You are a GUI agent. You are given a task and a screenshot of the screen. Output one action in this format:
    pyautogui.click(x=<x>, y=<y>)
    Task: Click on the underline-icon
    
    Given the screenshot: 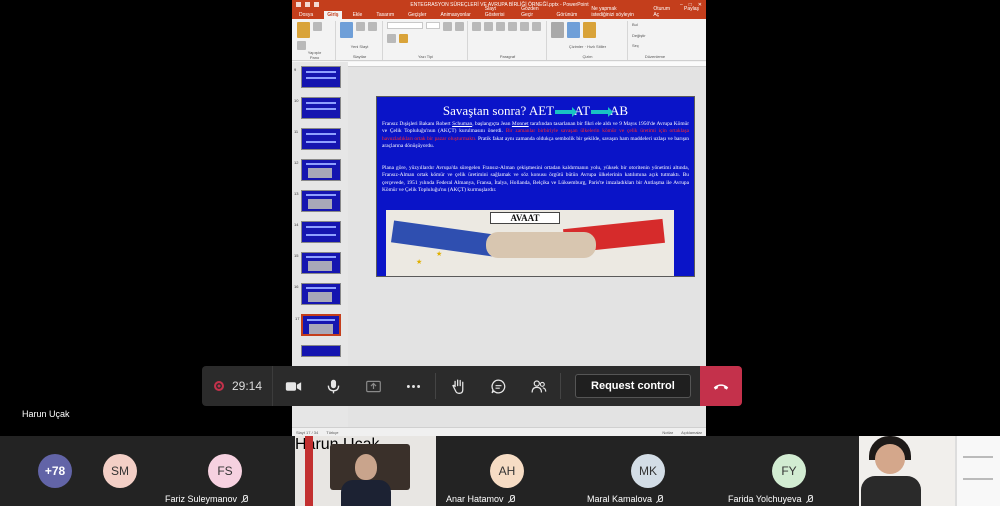 What is the action you would take?
    pyautogui.click(x=391, y=38)
    